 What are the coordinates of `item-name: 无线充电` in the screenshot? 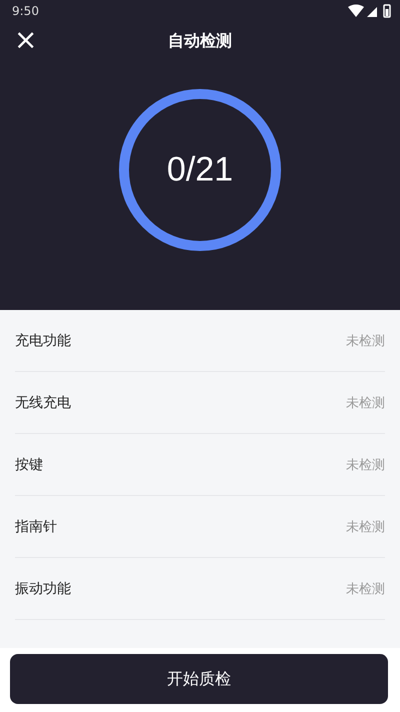 It's located at (43, 403).